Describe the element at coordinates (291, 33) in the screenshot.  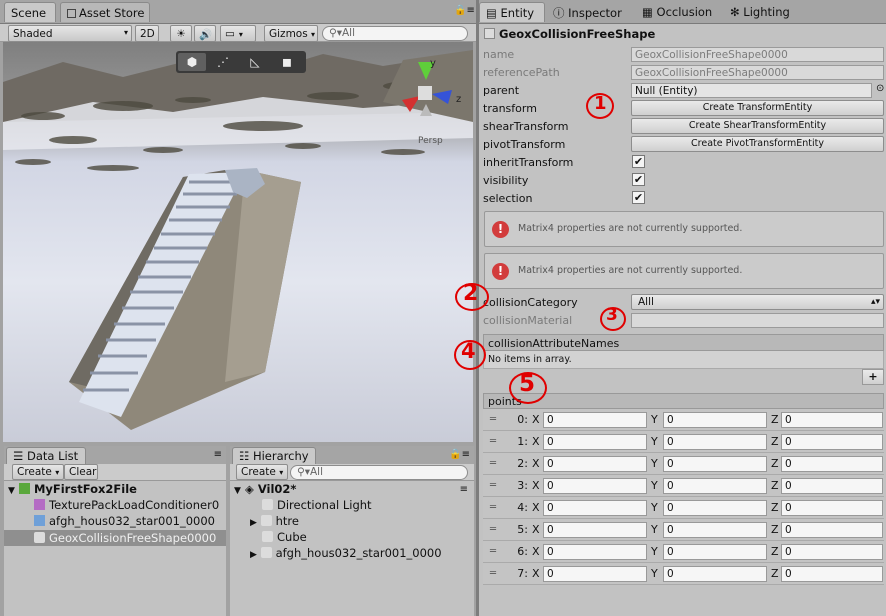
I see `gizmos-dropdown: Gizmos ▾` at that location.